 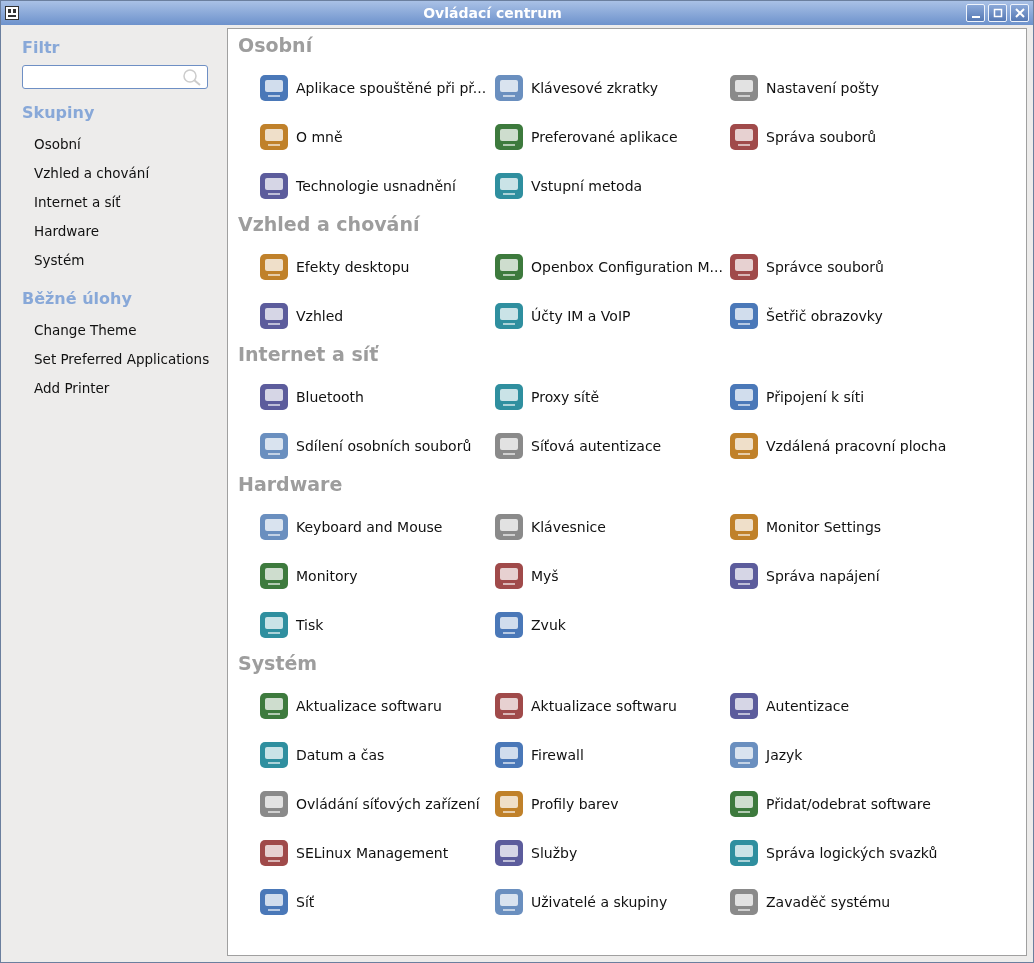 I want to click on applet-item: Uživatelé a skupiny, so click(x=610, y=901).